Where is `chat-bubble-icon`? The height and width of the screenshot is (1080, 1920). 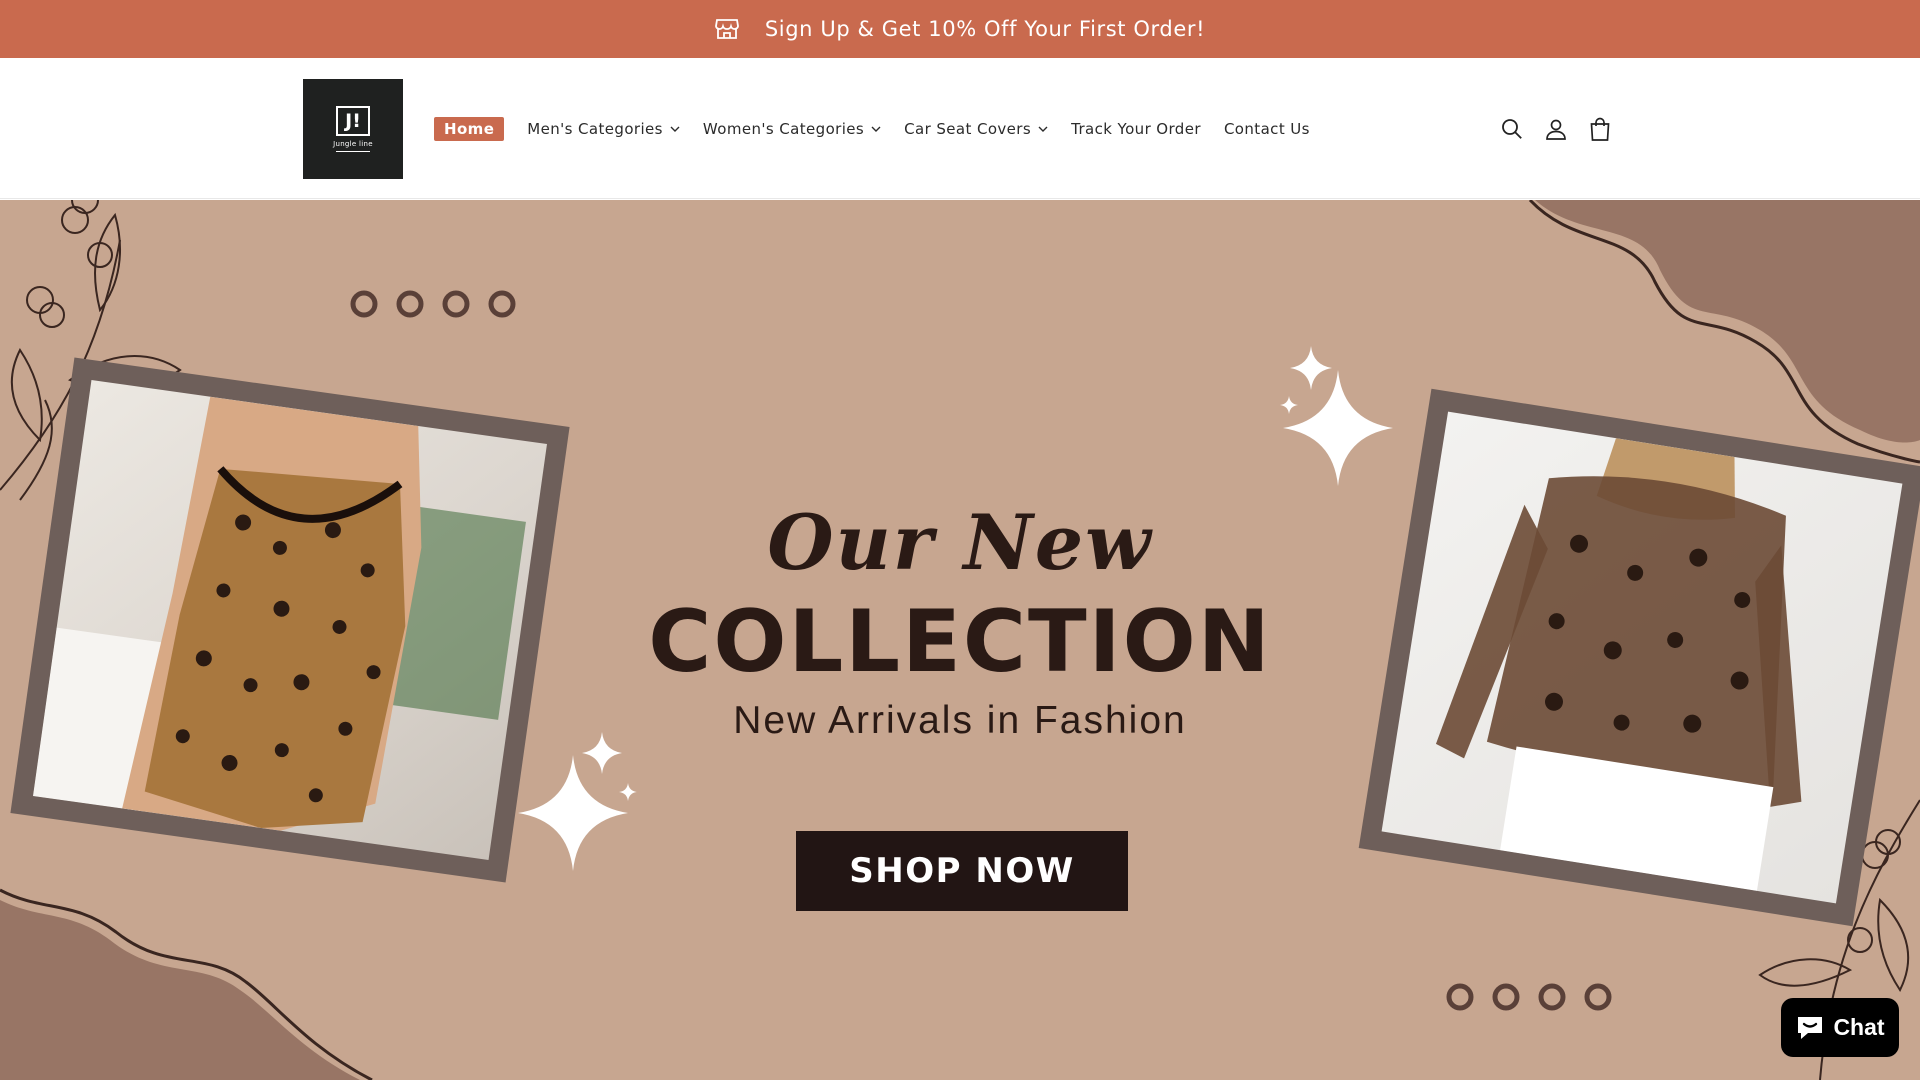 chat-bubble-icon is located at coordinates (1810, 1027).